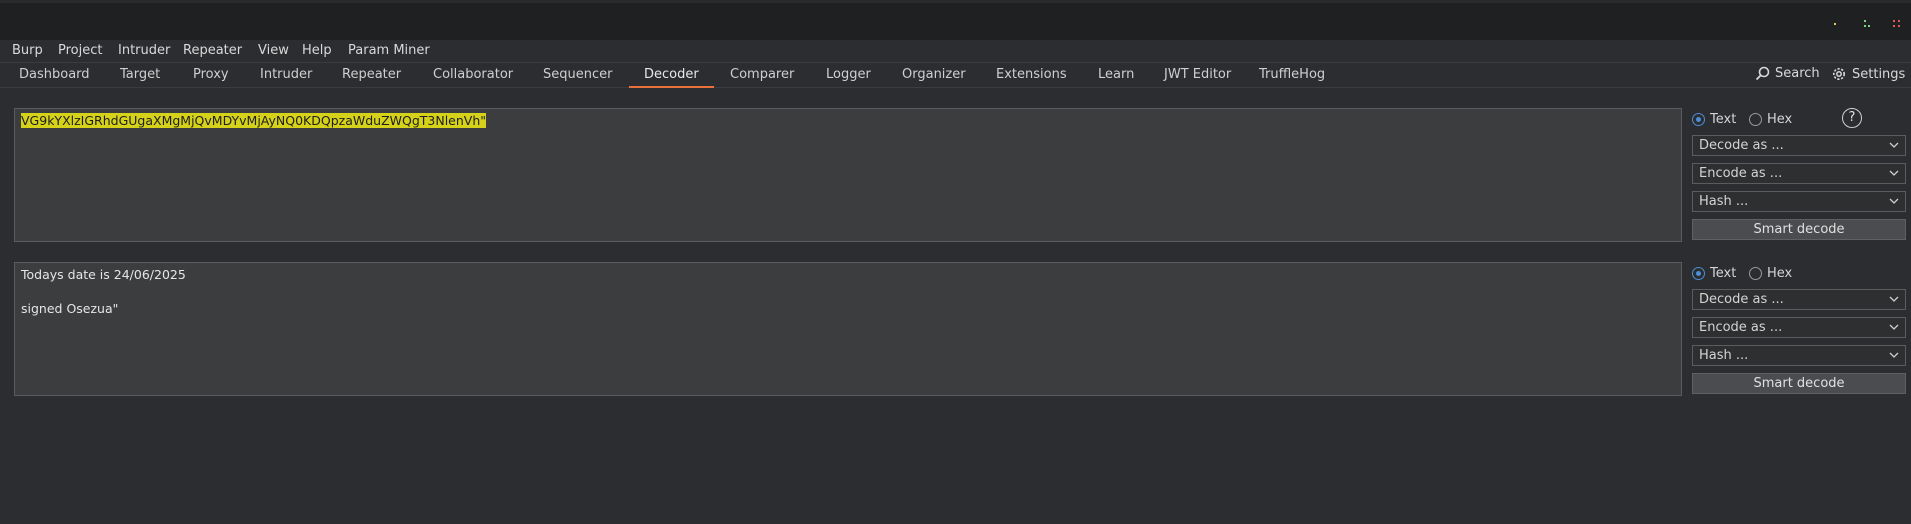  What do you see at coordinates (955, 20) in the screenshot?
I see `window-titlebar` at bounding box center [955, 20].